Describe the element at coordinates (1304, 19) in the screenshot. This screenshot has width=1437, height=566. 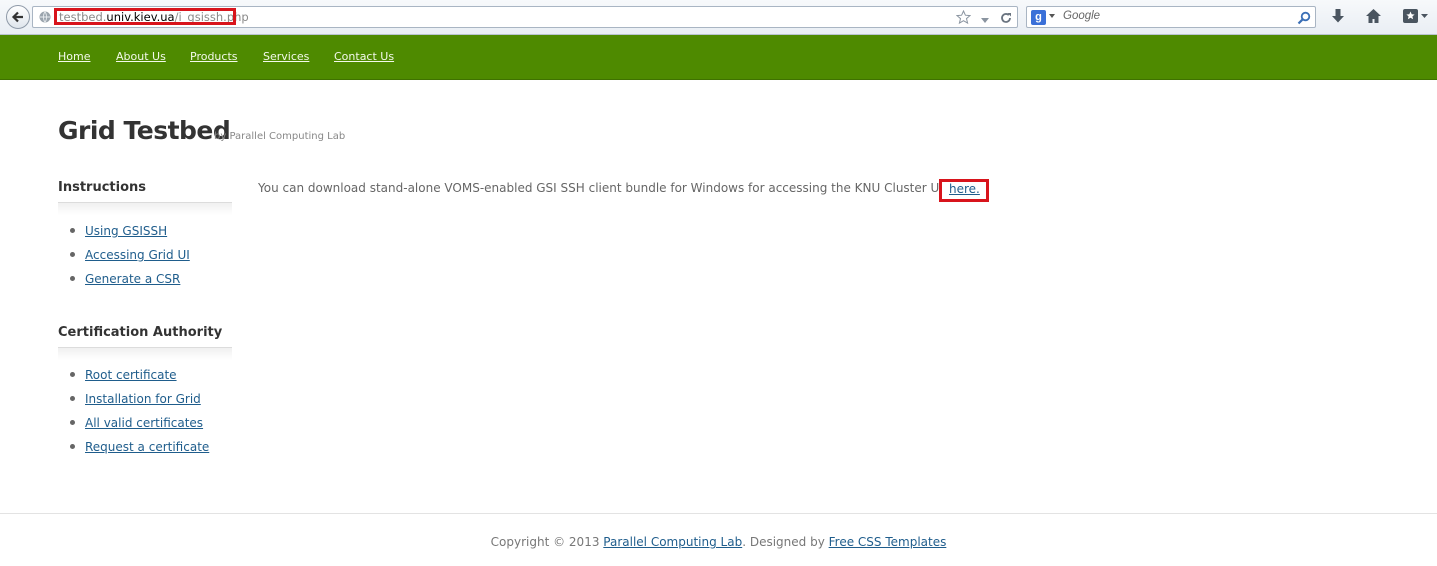
I see `search-icon` at that location.